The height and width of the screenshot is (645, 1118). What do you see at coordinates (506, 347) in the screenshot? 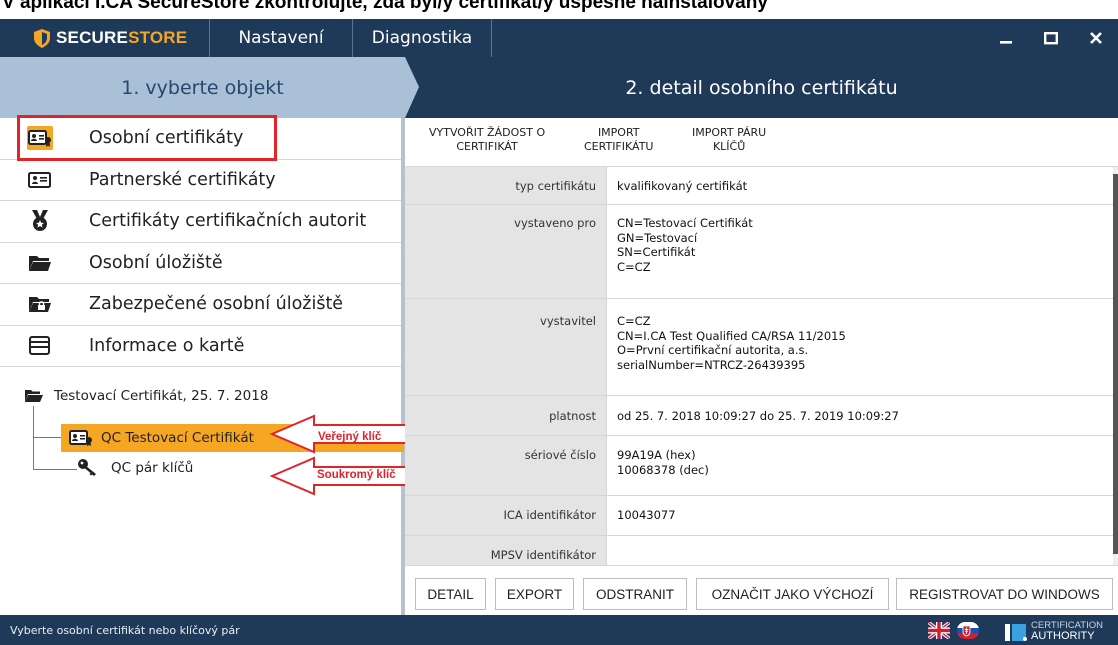
I see `detail-label: vystavitel` at bounding box center [506, 347].